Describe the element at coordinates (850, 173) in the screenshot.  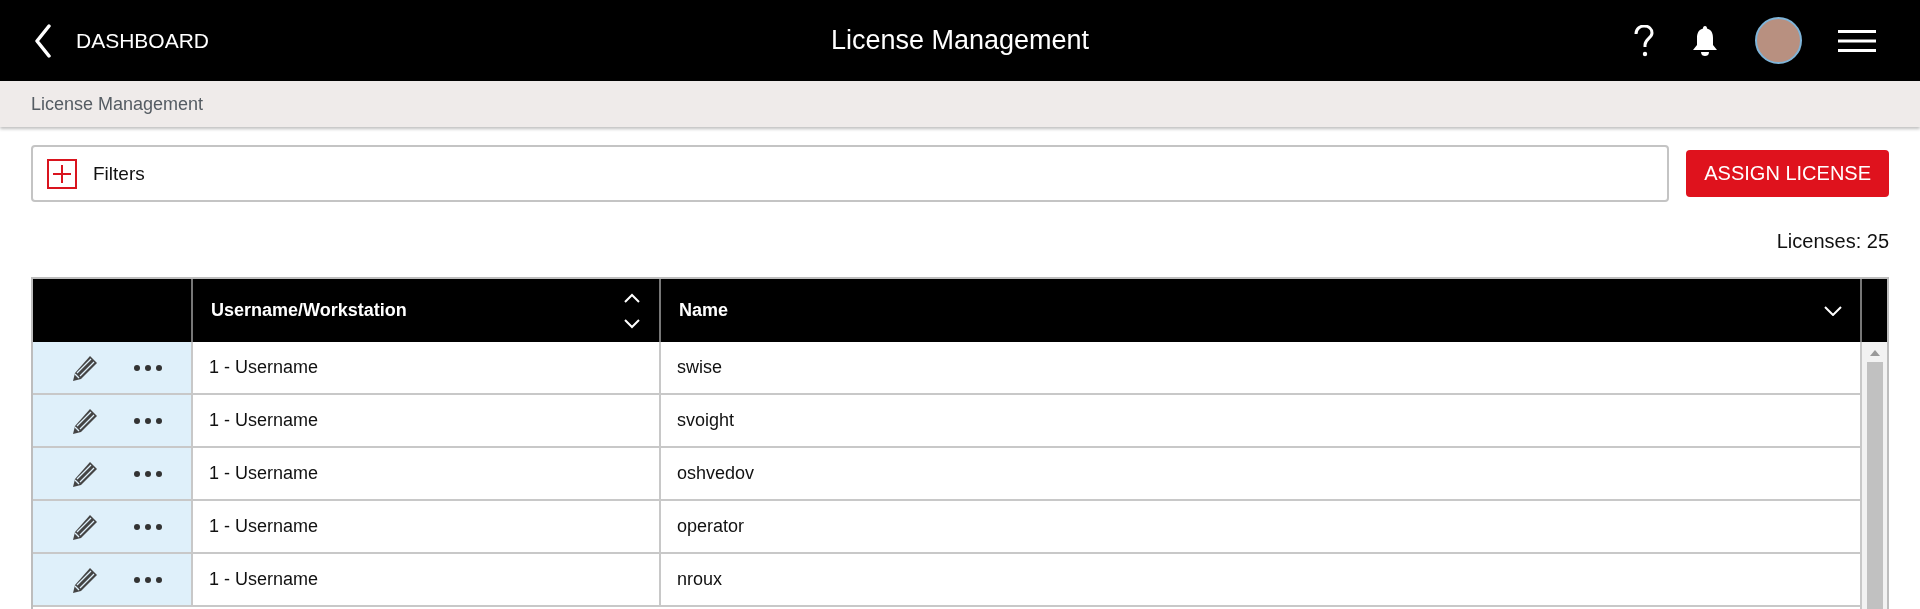
I see `filters-panel: Filters` at that location.